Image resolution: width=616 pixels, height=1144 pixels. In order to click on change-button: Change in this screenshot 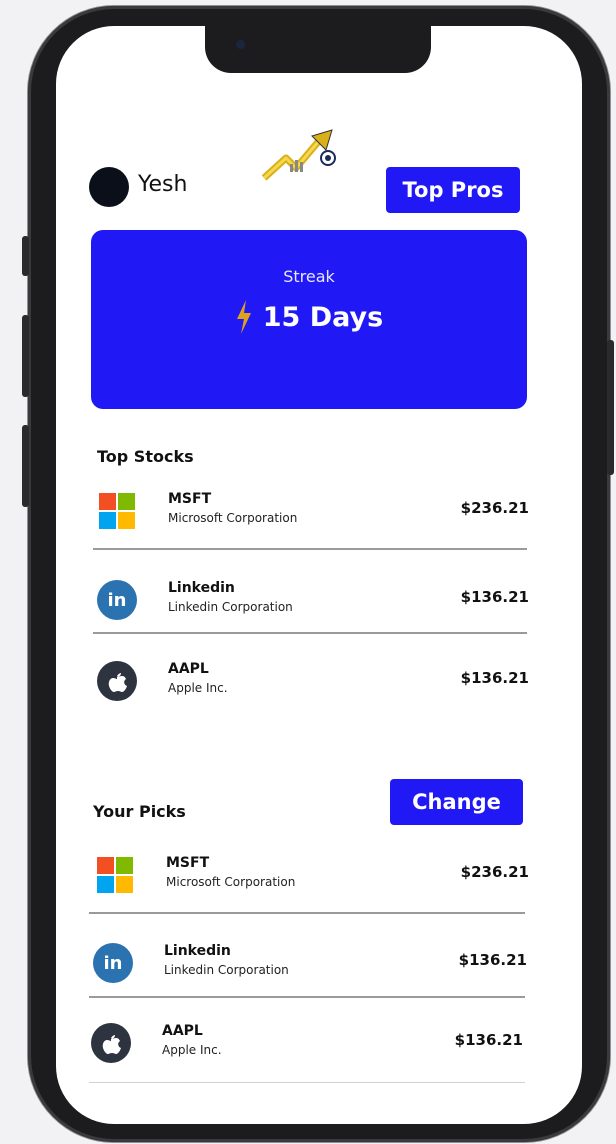, I will do `click(456, 802)`.